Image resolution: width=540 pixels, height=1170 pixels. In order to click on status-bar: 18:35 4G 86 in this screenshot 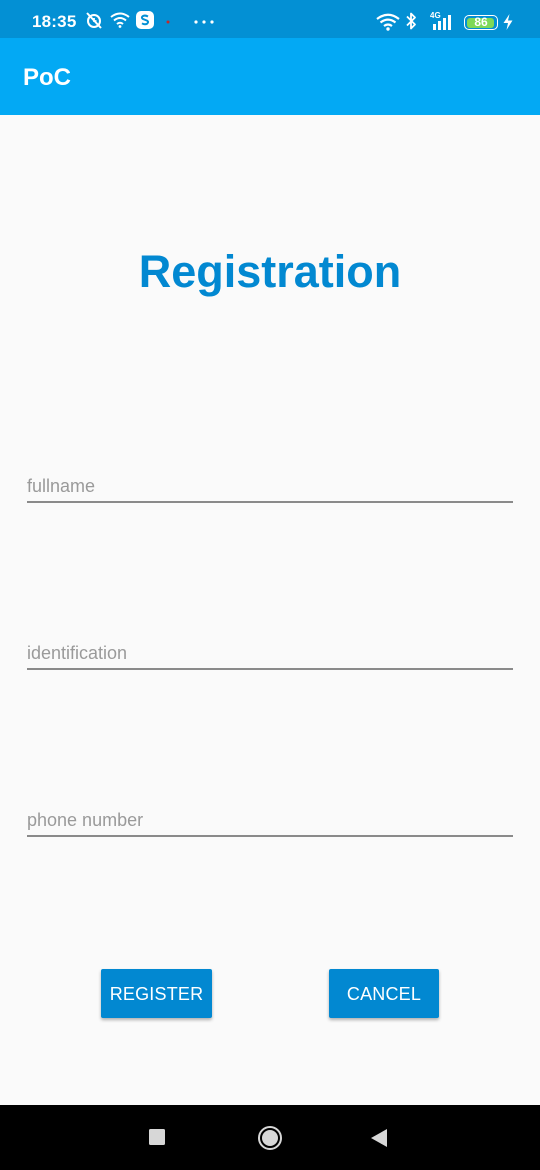, I will do `click(270, 19)`.